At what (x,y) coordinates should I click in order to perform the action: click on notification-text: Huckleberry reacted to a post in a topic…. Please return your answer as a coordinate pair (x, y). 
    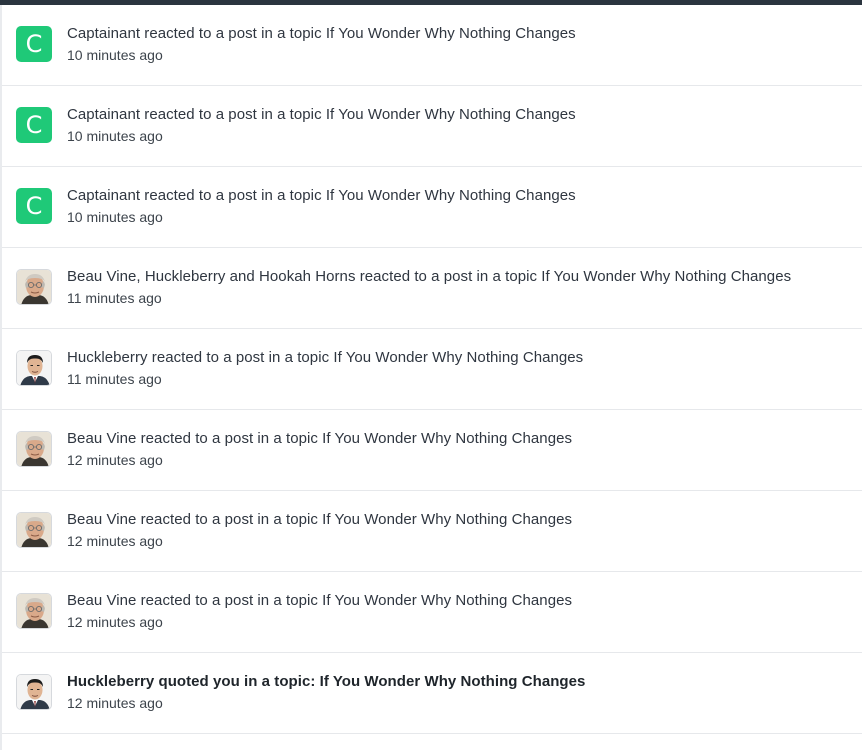
    Looking at the image, I should click on (325, 357).